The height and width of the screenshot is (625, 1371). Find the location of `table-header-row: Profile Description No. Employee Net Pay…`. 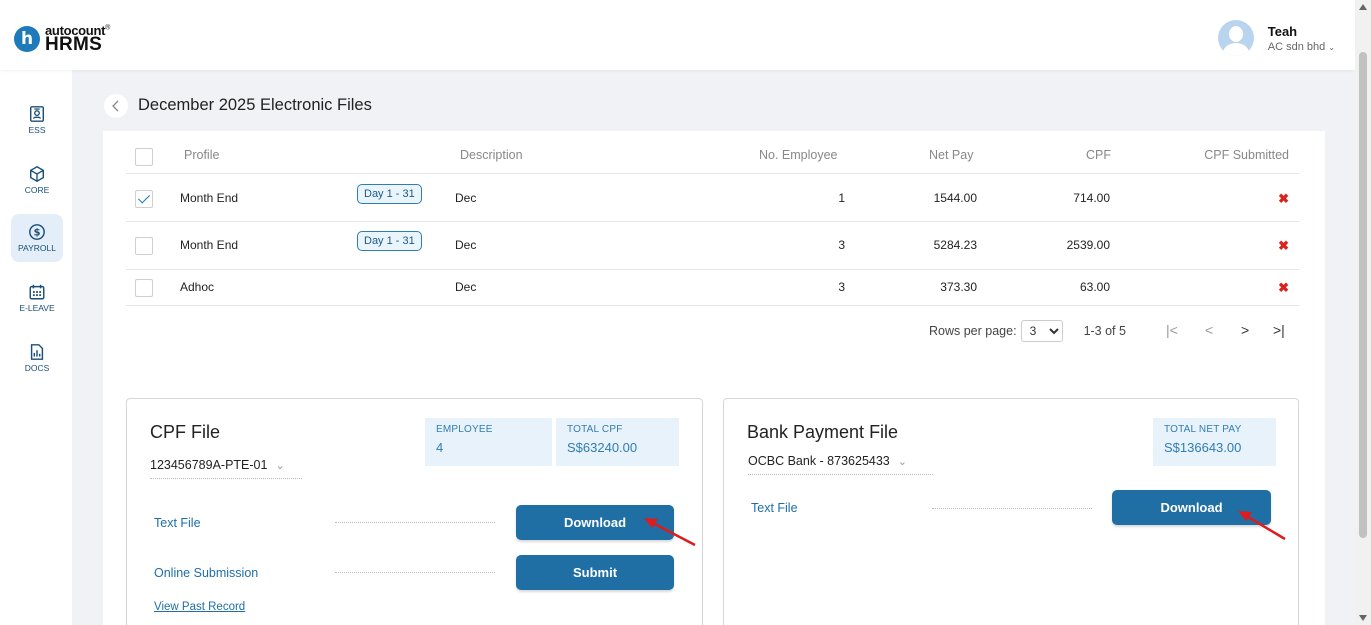

table-header-row: Profile Description No. Employee Net Pay… is located at coordinates (712, 155).